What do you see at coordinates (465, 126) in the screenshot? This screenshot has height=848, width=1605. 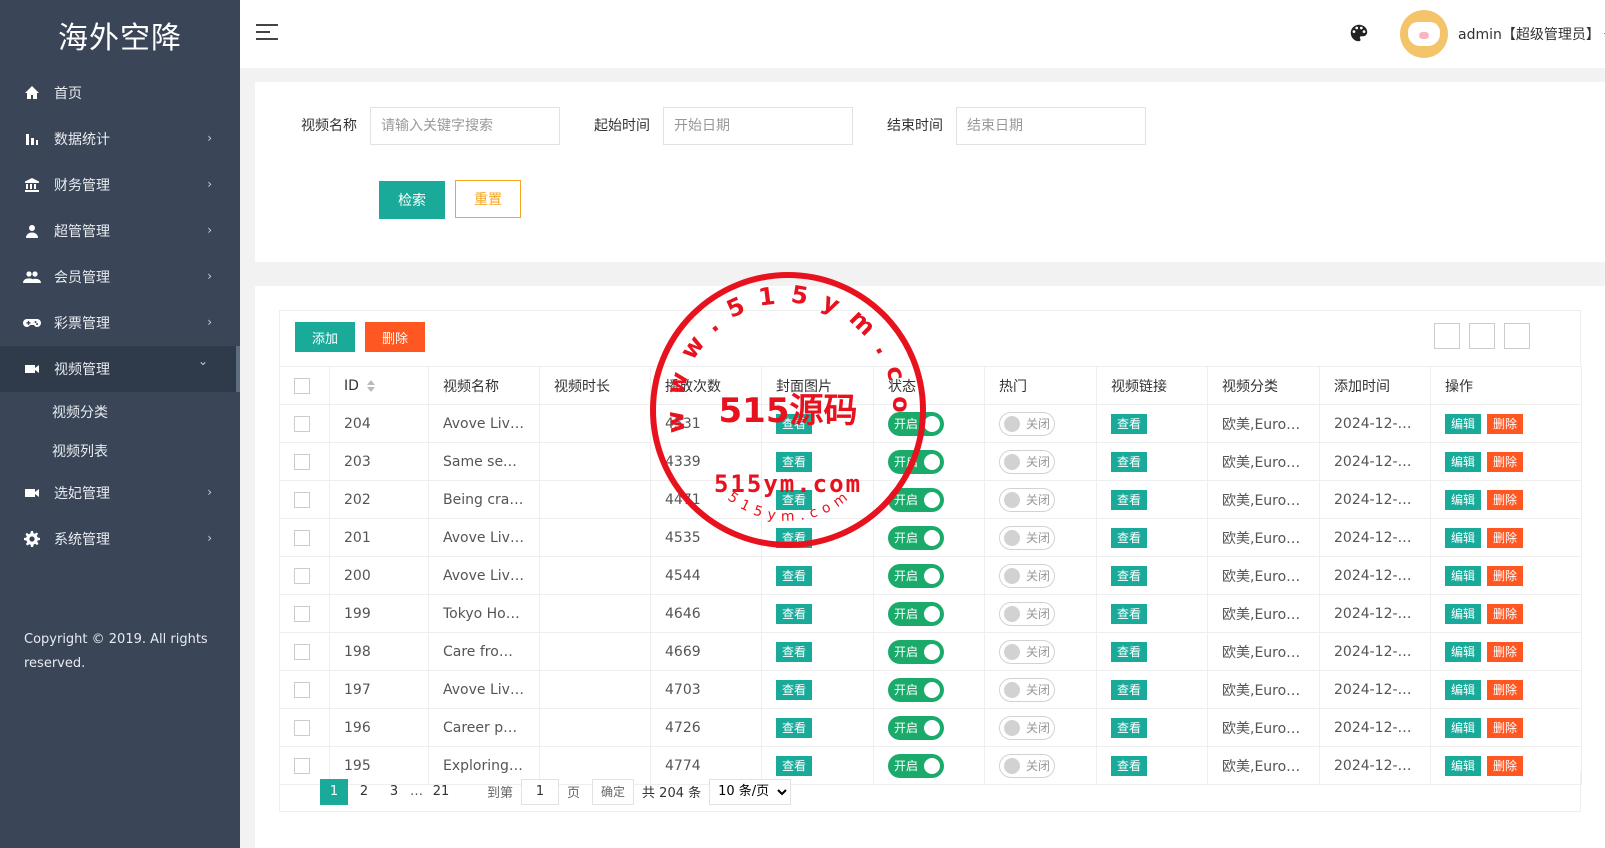 I see `video-name-input` at bounding box center [465, 126].